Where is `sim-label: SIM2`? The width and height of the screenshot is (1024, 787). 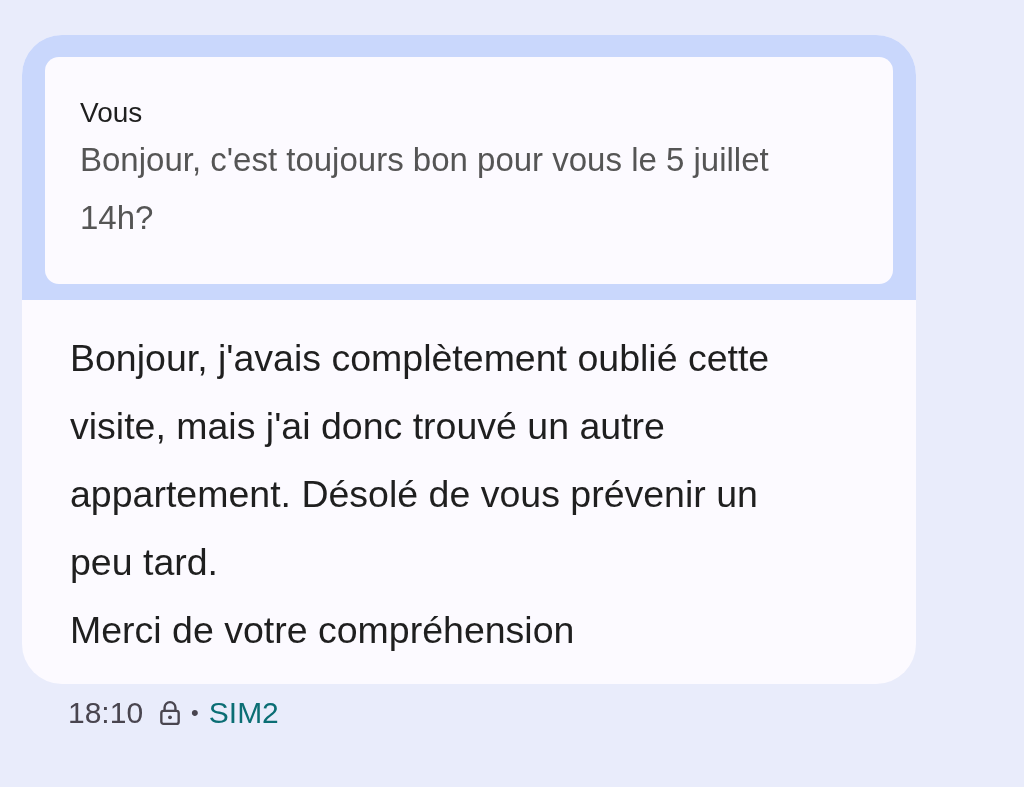
sim-label: SIM2 is located at coordinates (243, 713).